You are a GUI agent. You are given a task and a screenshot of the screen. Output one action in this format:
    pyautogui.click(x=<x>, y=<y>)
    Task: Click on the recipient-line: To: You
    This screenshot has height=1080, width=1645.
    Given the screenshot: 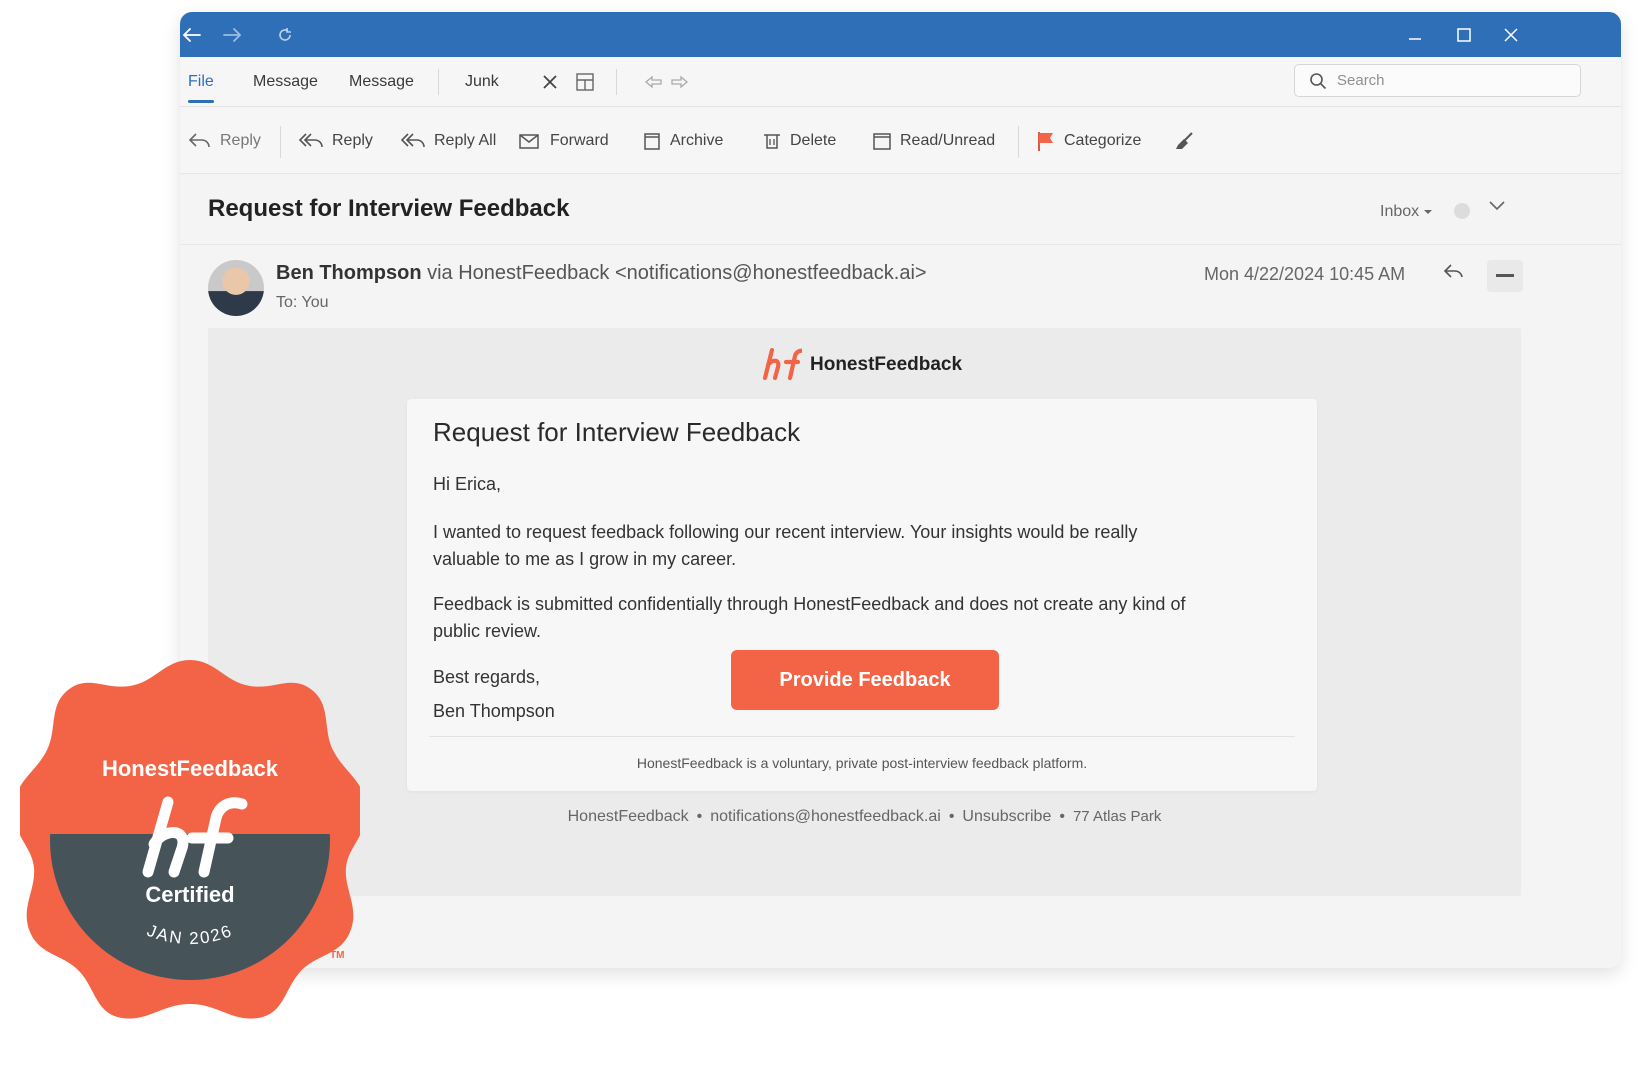 What is the action you would take?
    pyautogui.click(x=302, y=302)
    